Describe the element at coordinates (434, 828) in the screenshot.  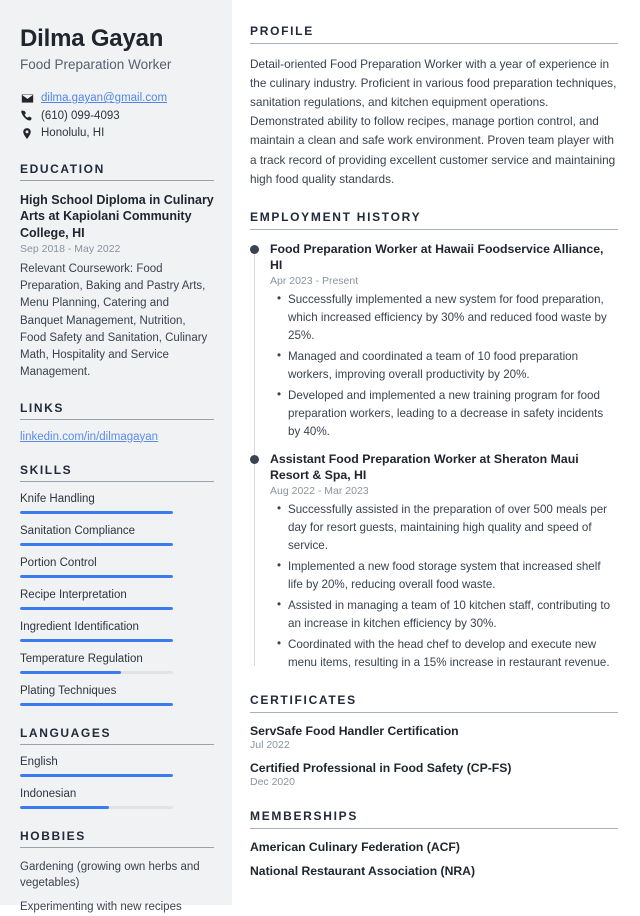
I see `memberships-rule` at that location.